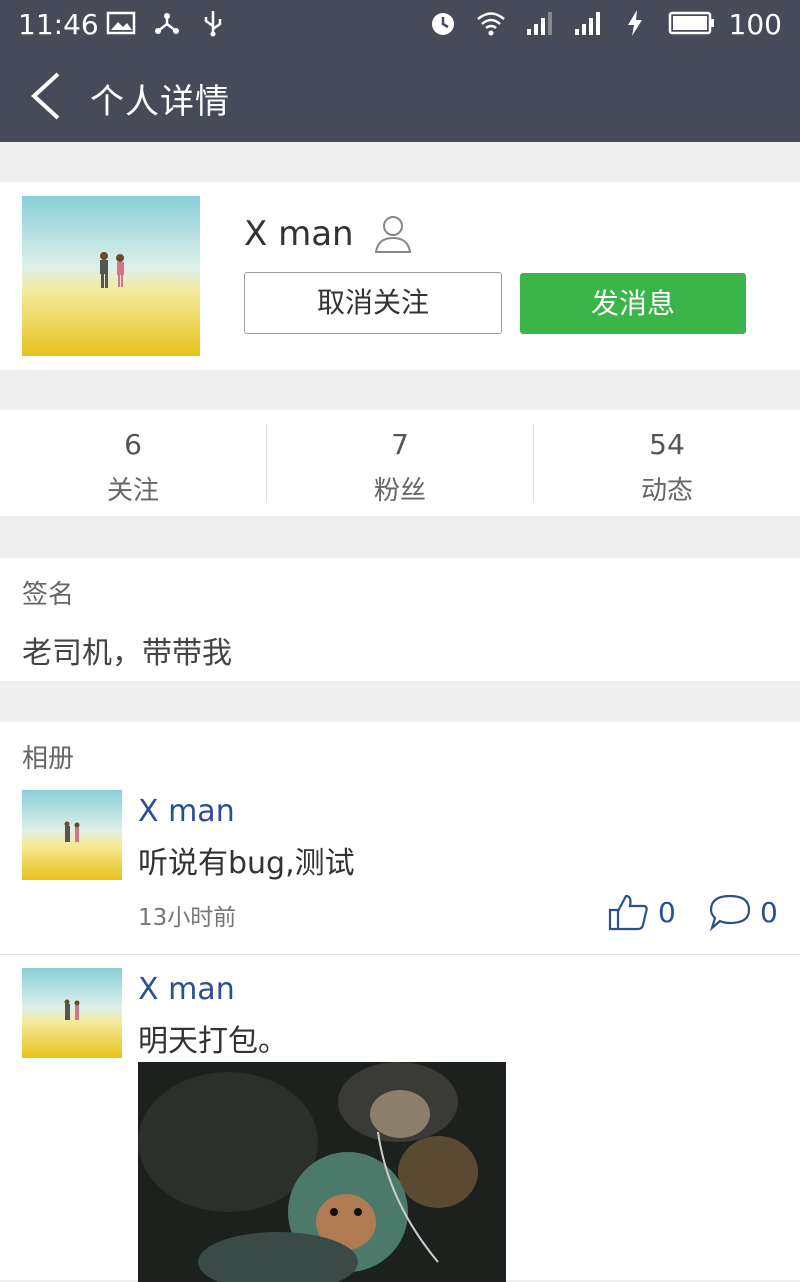 Image resolution: width=800 pixels, height=1282 pixels. Describe the element at coordinates (587, 23) in the screenshot. I see `signal-3g-icon` at that location.